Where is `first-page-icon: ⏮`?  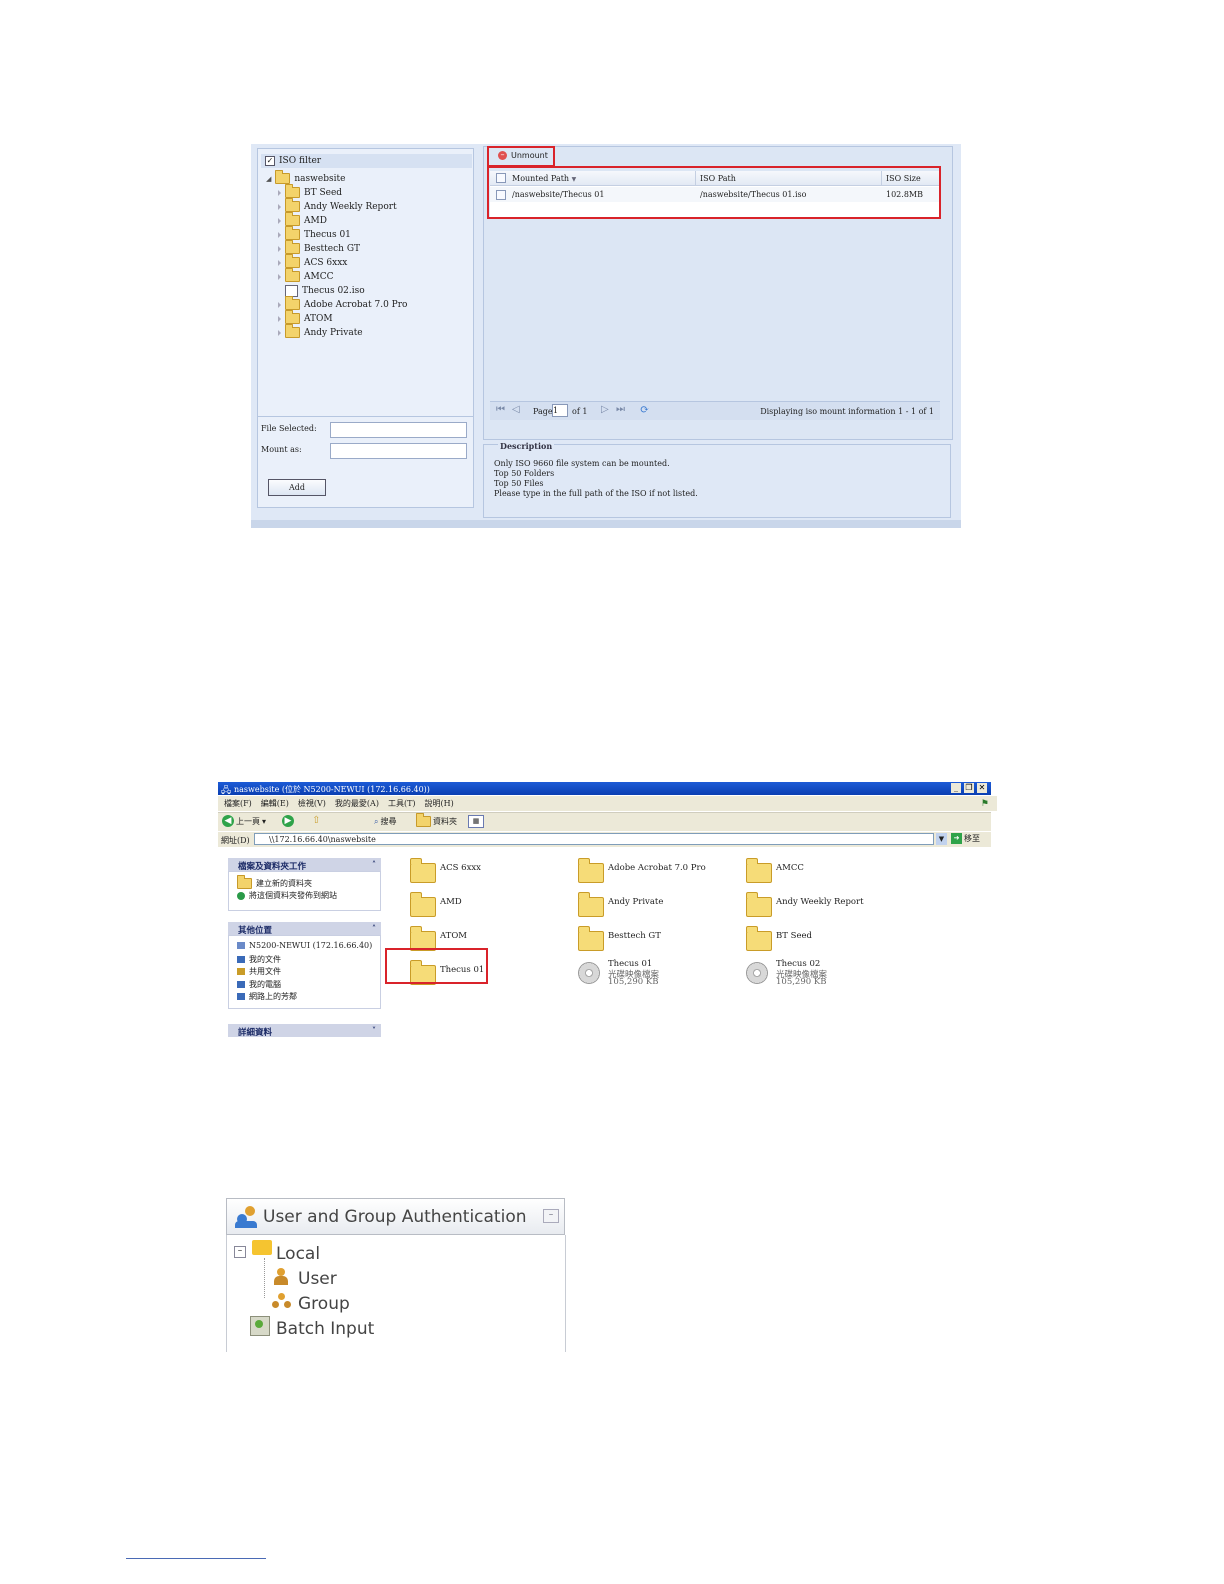
first-page-icon: ⏮ is located at coordinates (500, 409).